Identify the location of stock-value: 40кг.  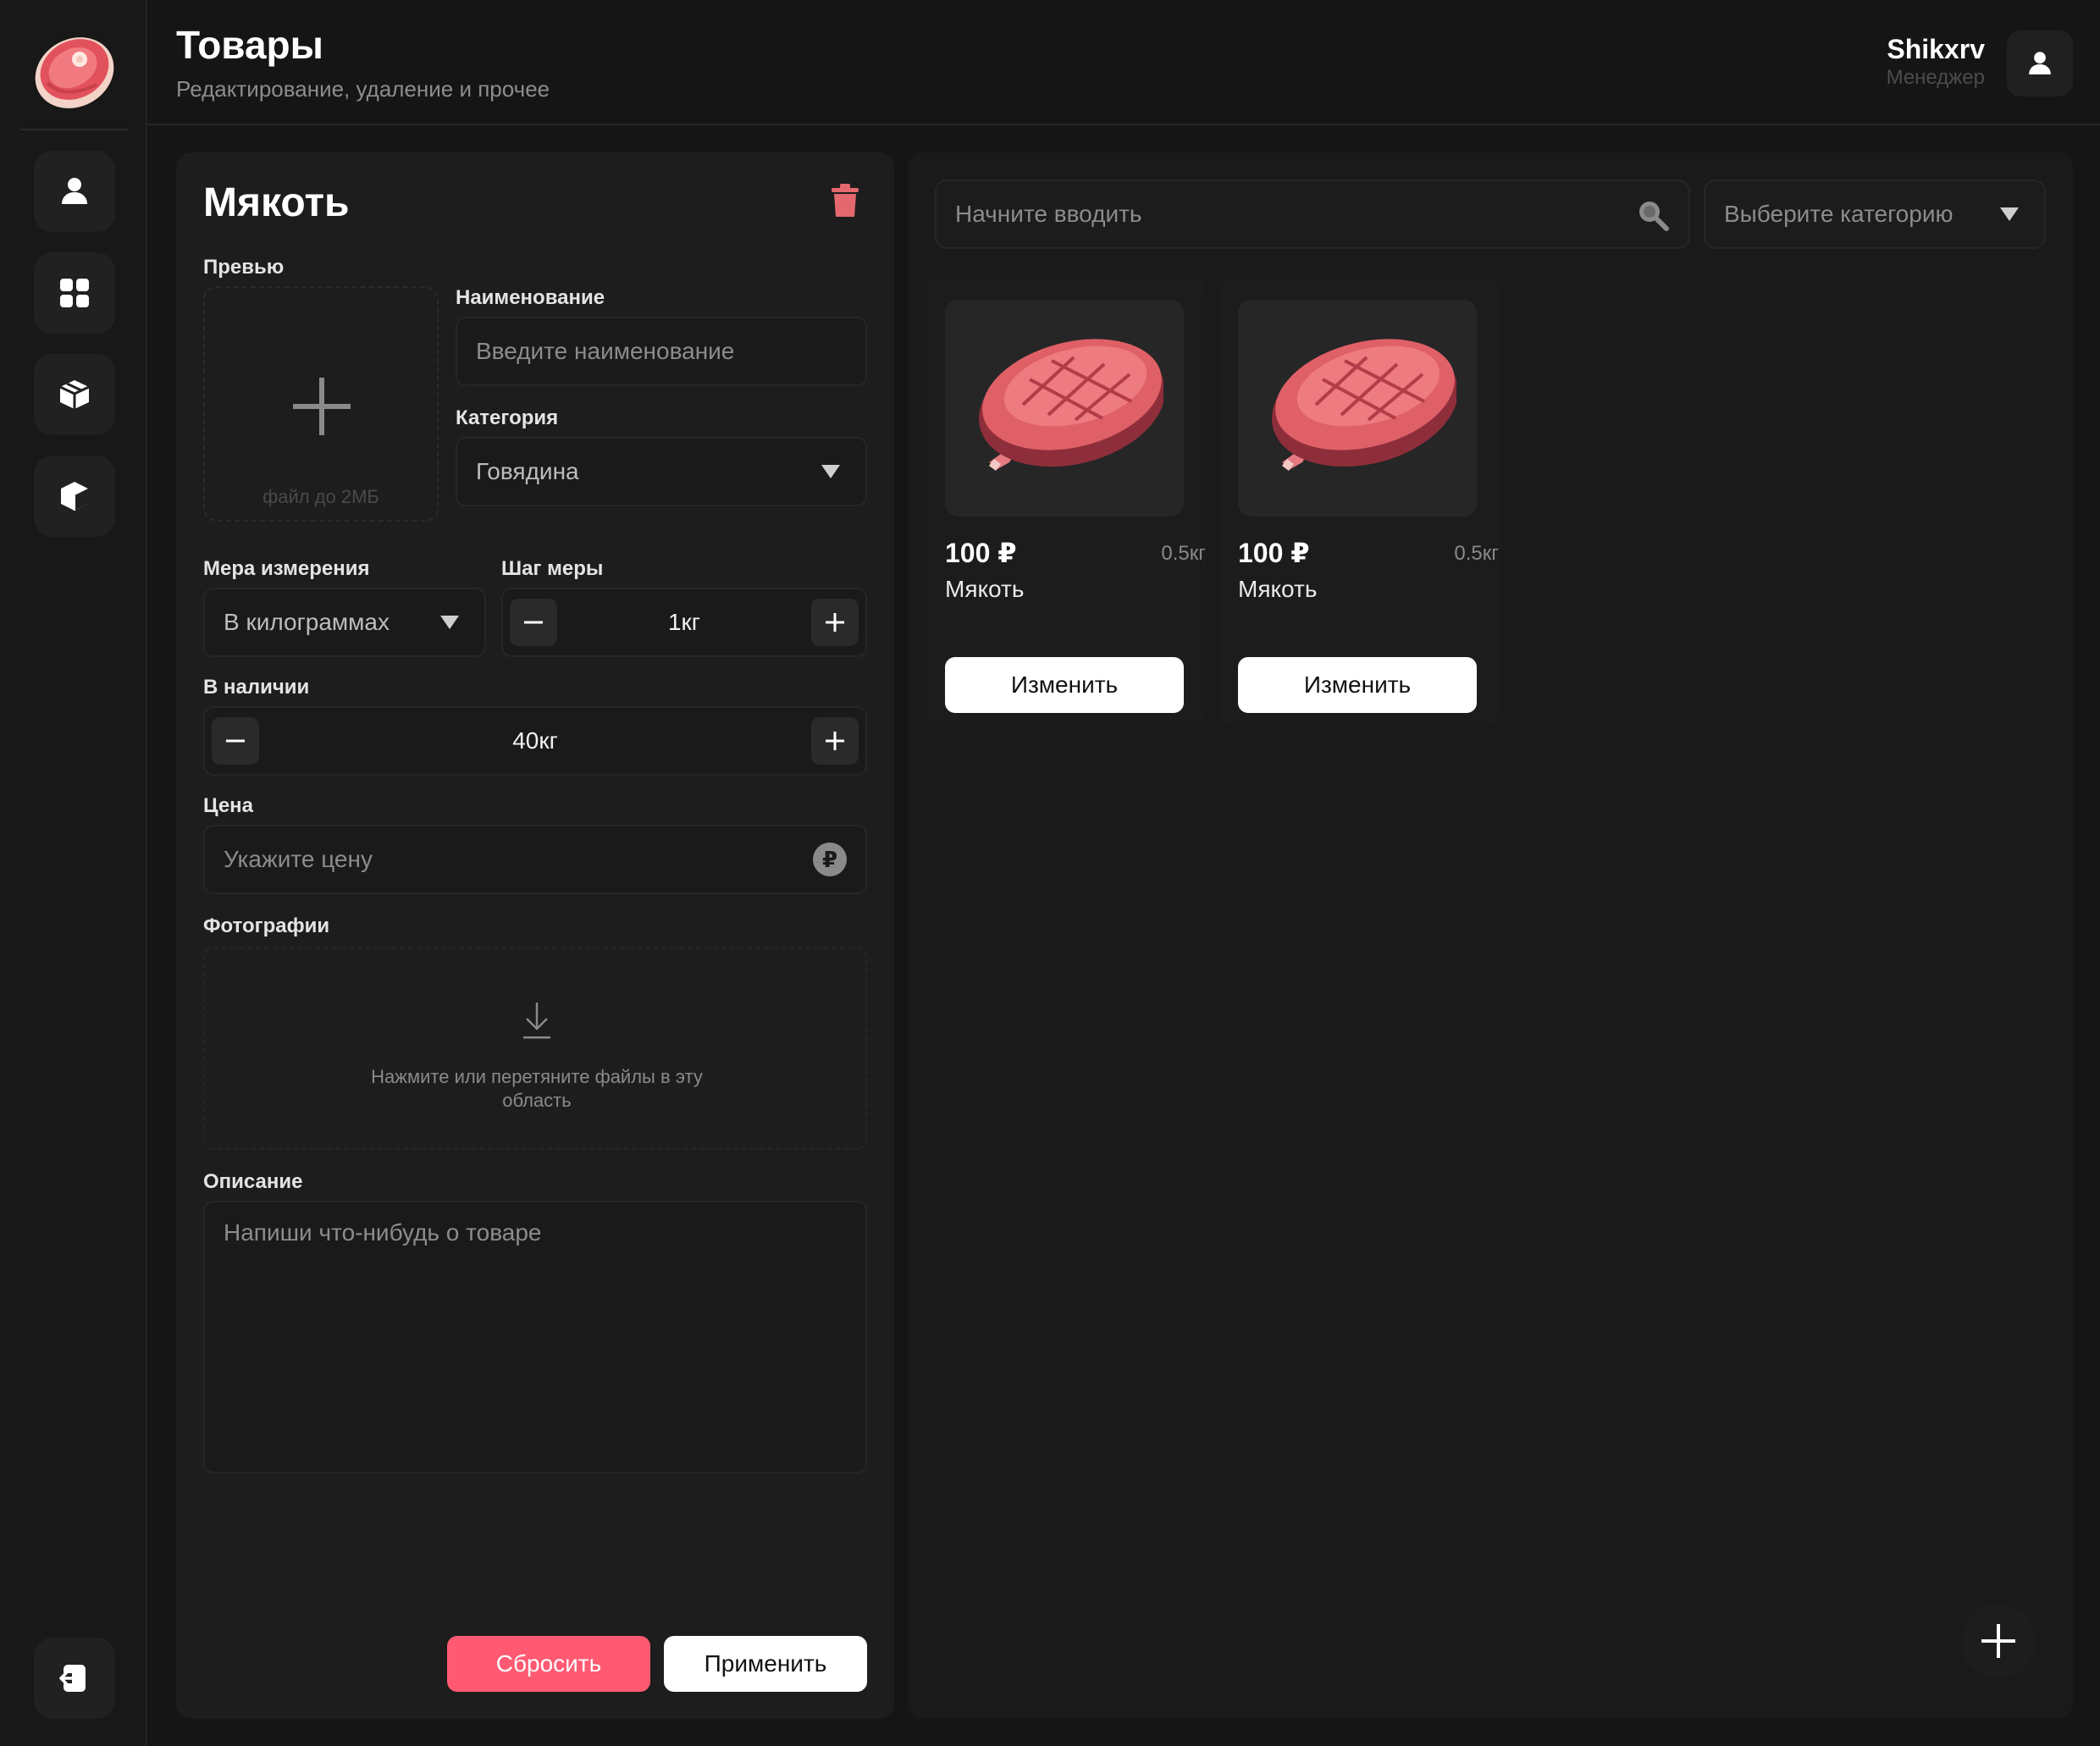
(535, 740).